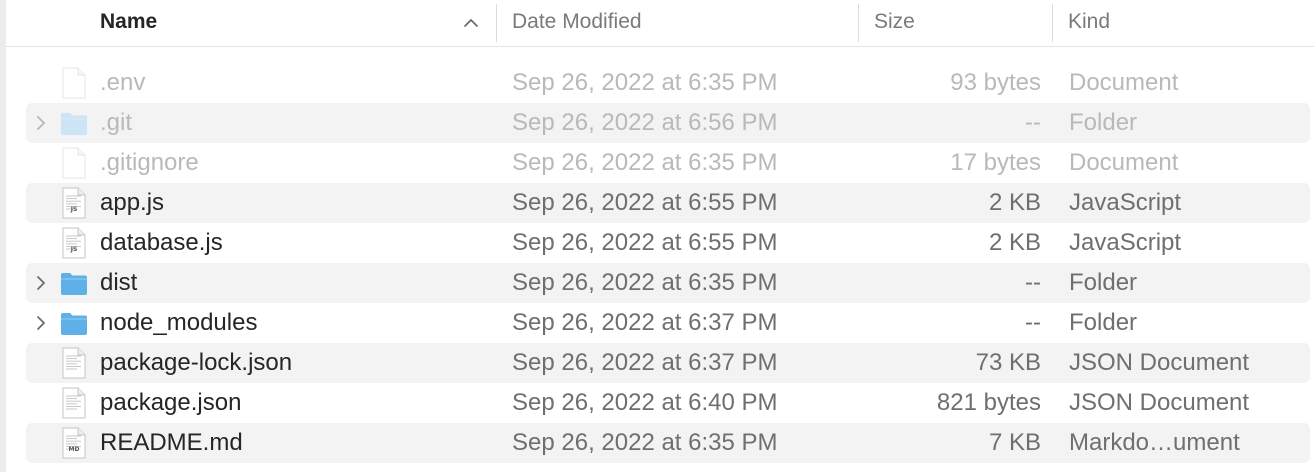 The width and height of the screenshot is (1314, 472). What do you see at coordinates (645, 122) in the screenshot?
I see `date-modified: Sep 26, 2022 at 6:56 PM` at bounding box center [645, 122].